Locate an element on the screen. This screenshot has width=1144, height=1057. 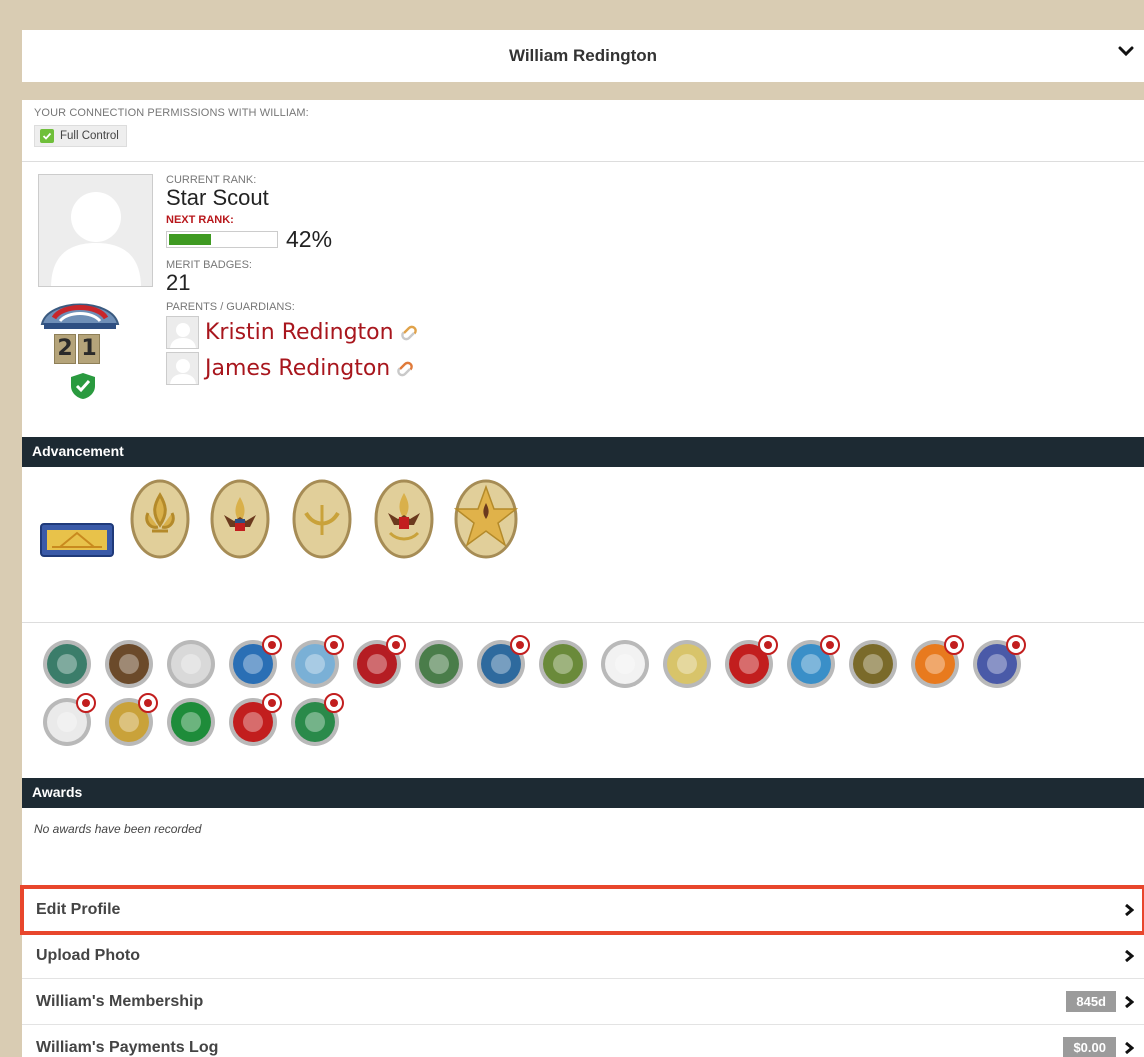
menu-item-badge: $0.00 is located at coordinates (1089, 1047).